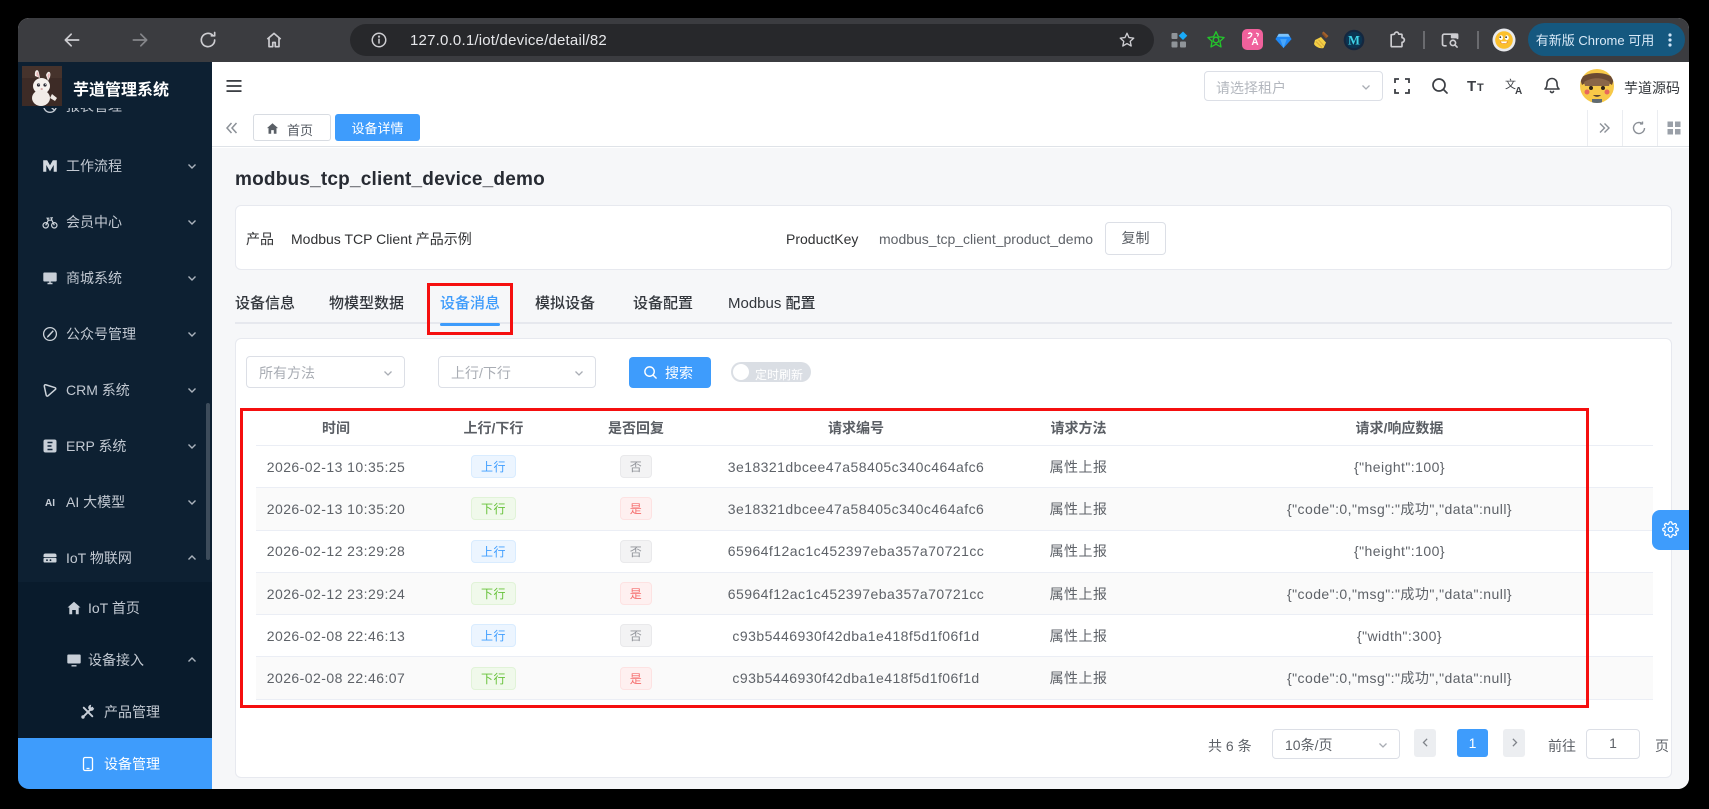 This screenshot has width=1709, height=809. What do you see at coordinates (50, 503) in the screenshot?
I see `svg-text: AI` at bounding box center [50, 503].